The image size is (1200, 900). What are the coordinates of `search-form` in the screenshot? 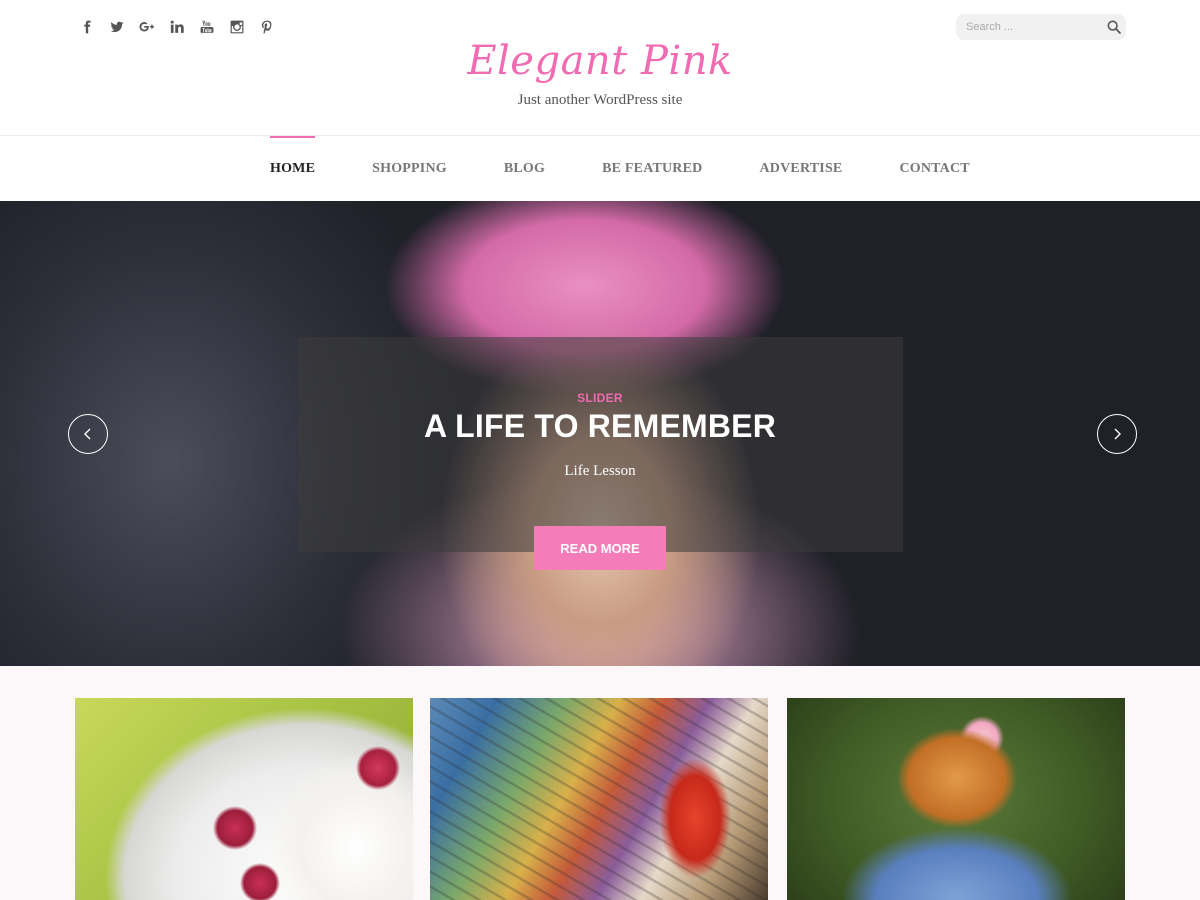 It's located at (1041, 27).